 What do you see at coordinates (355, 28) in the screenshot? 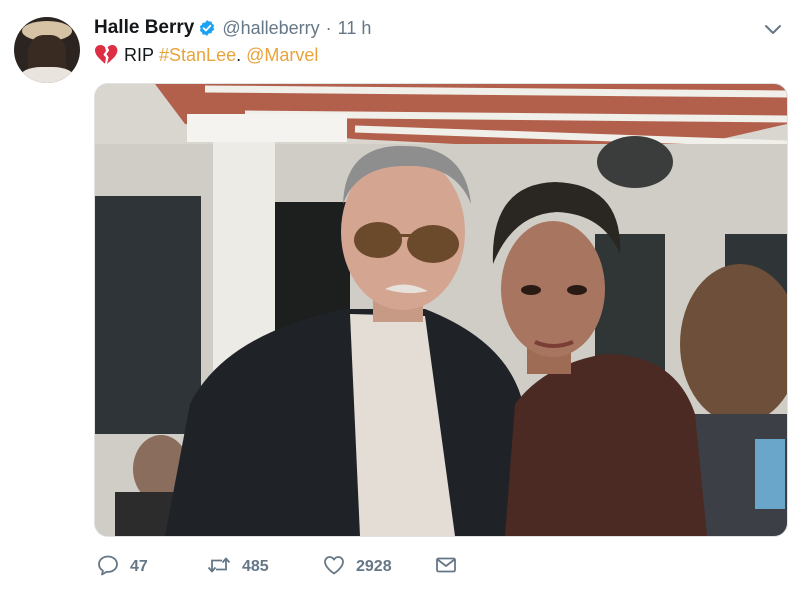
I see `tweet-timestamp: 11 h` at bounding box center [355, 28].